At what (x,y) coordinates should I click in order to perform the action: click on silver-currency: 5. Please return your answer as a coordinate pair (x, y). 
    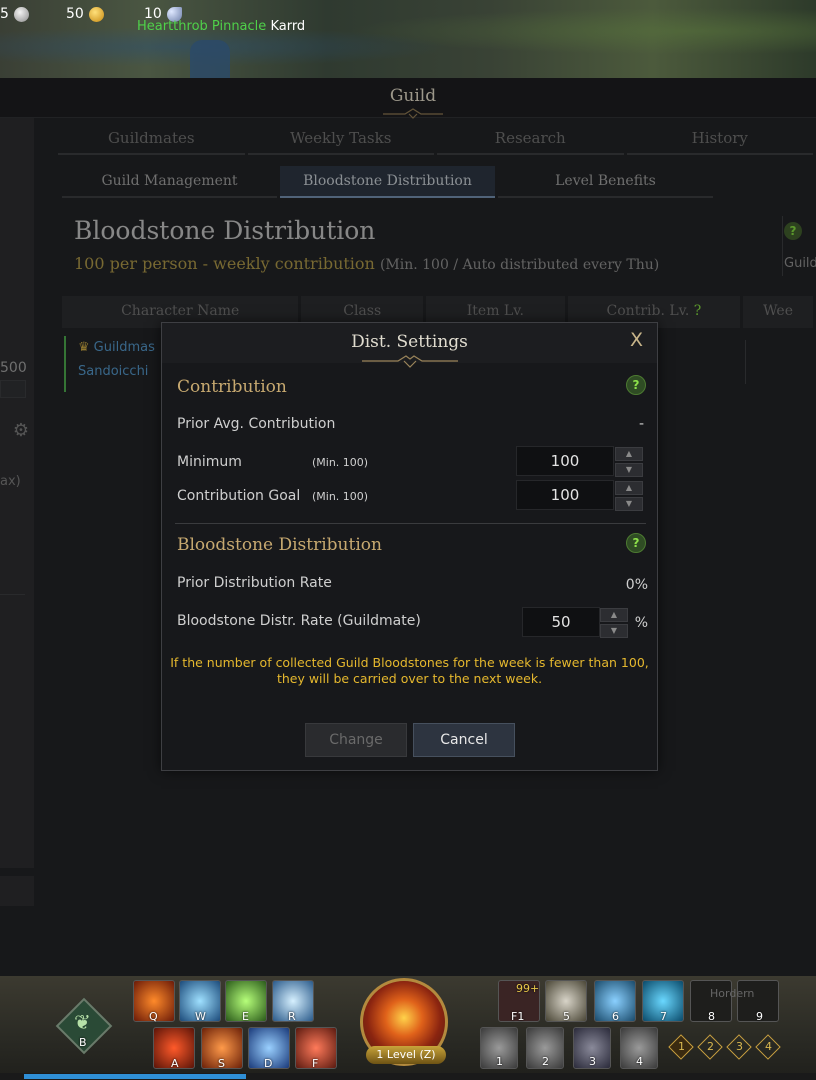
    Looking at the image, I should click on (14, 14).